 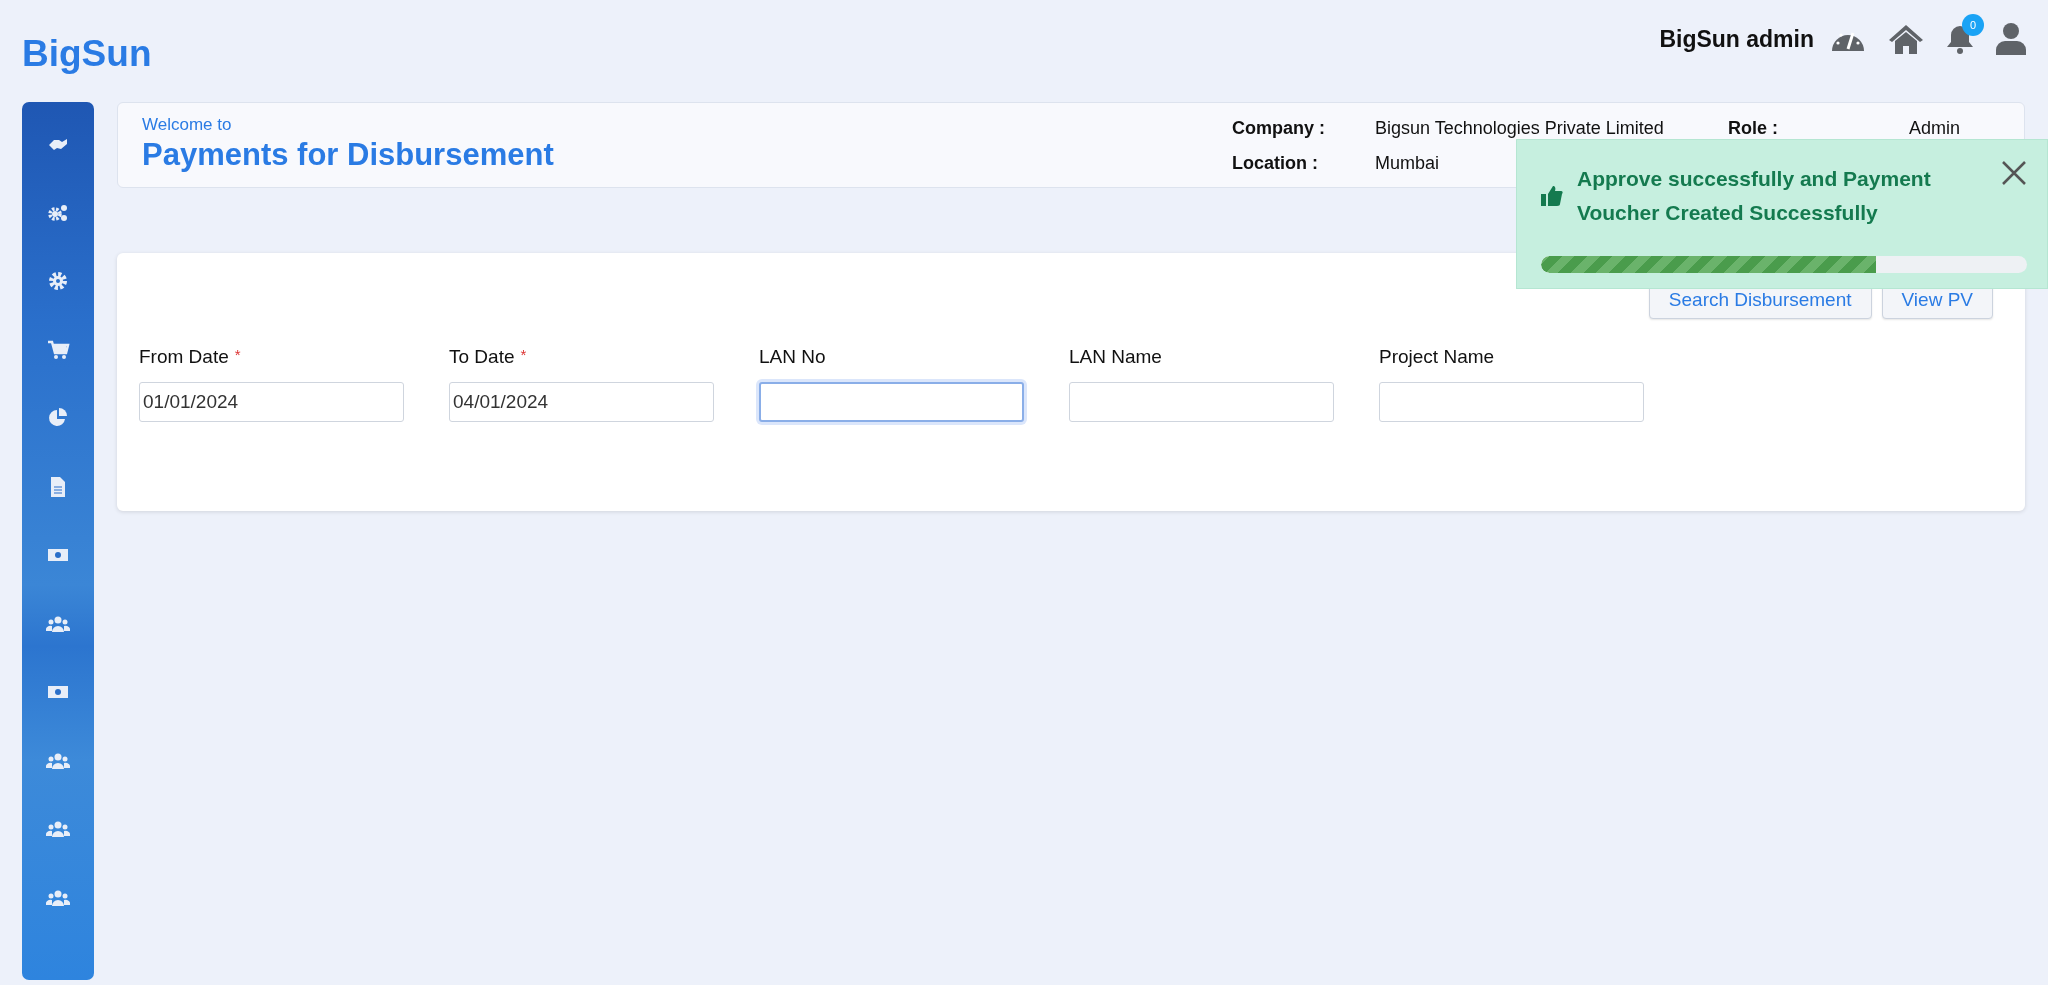 I want to click on input-field: 01/01/2024, so click(x=271, y=402).